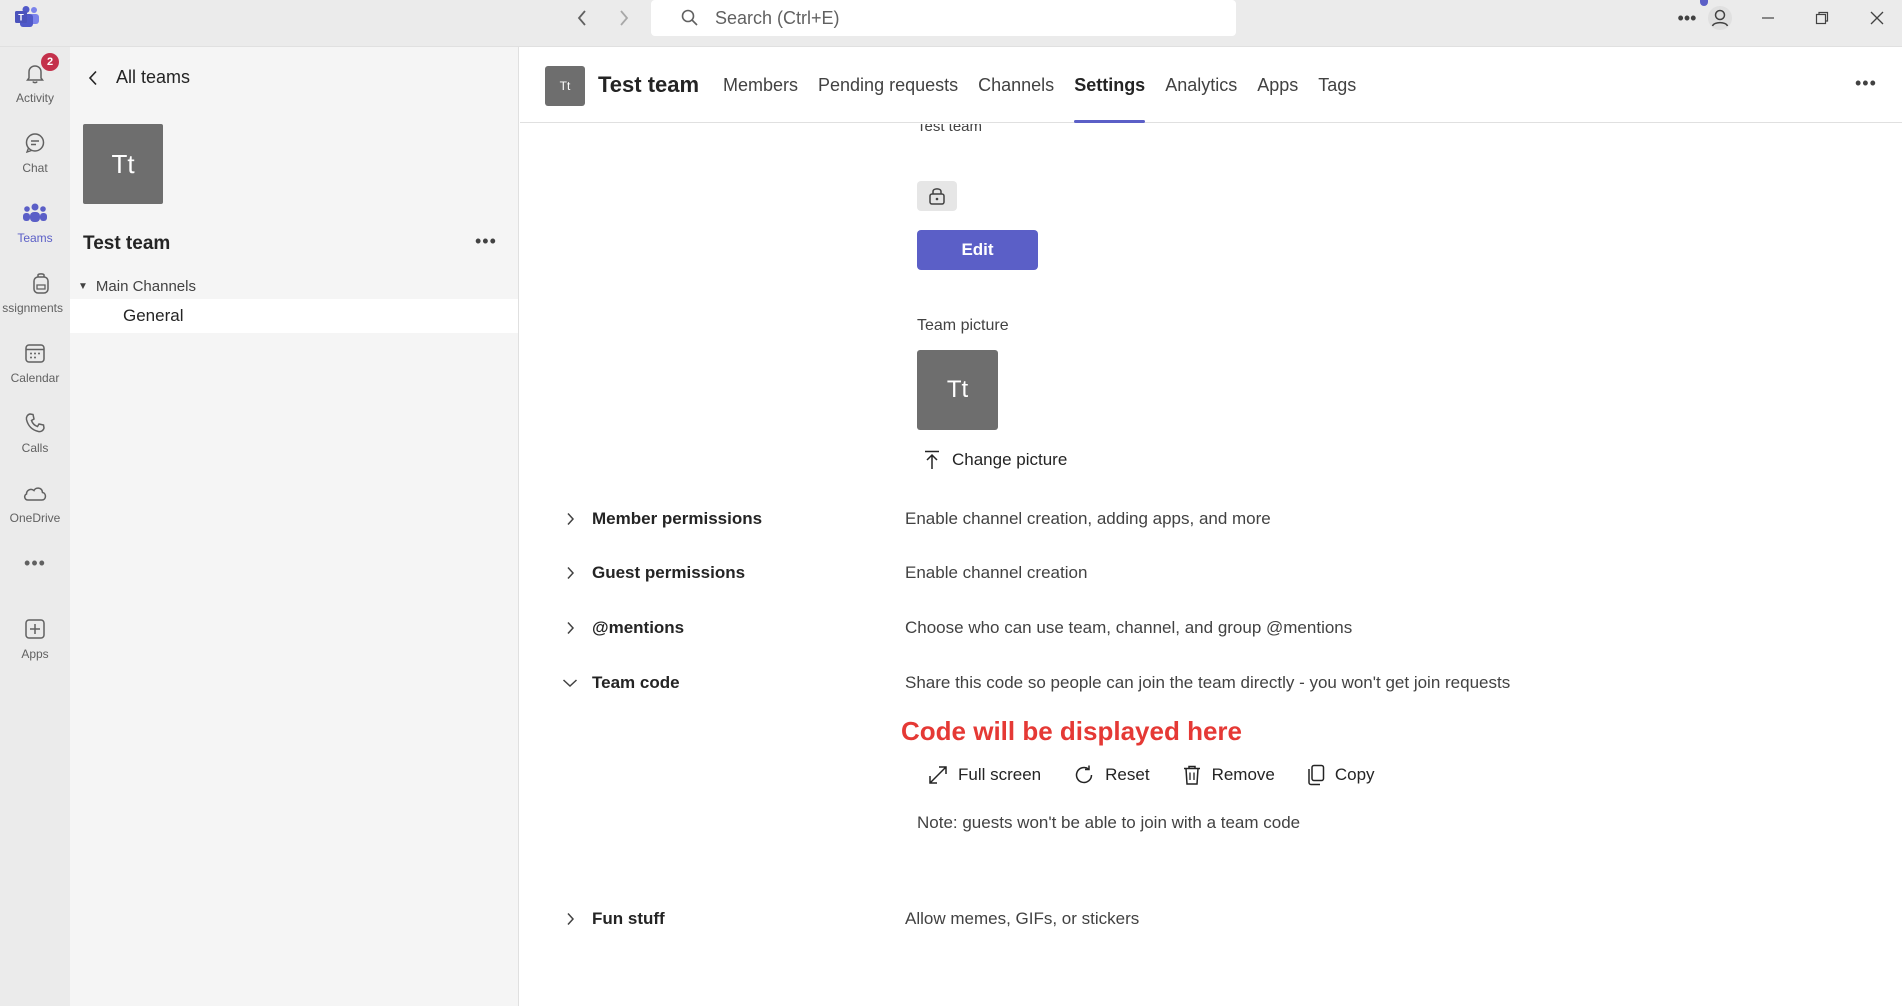  Describe the element at coordinates (21, 18) in the screenshot. I see `svg-text: T` at that location.